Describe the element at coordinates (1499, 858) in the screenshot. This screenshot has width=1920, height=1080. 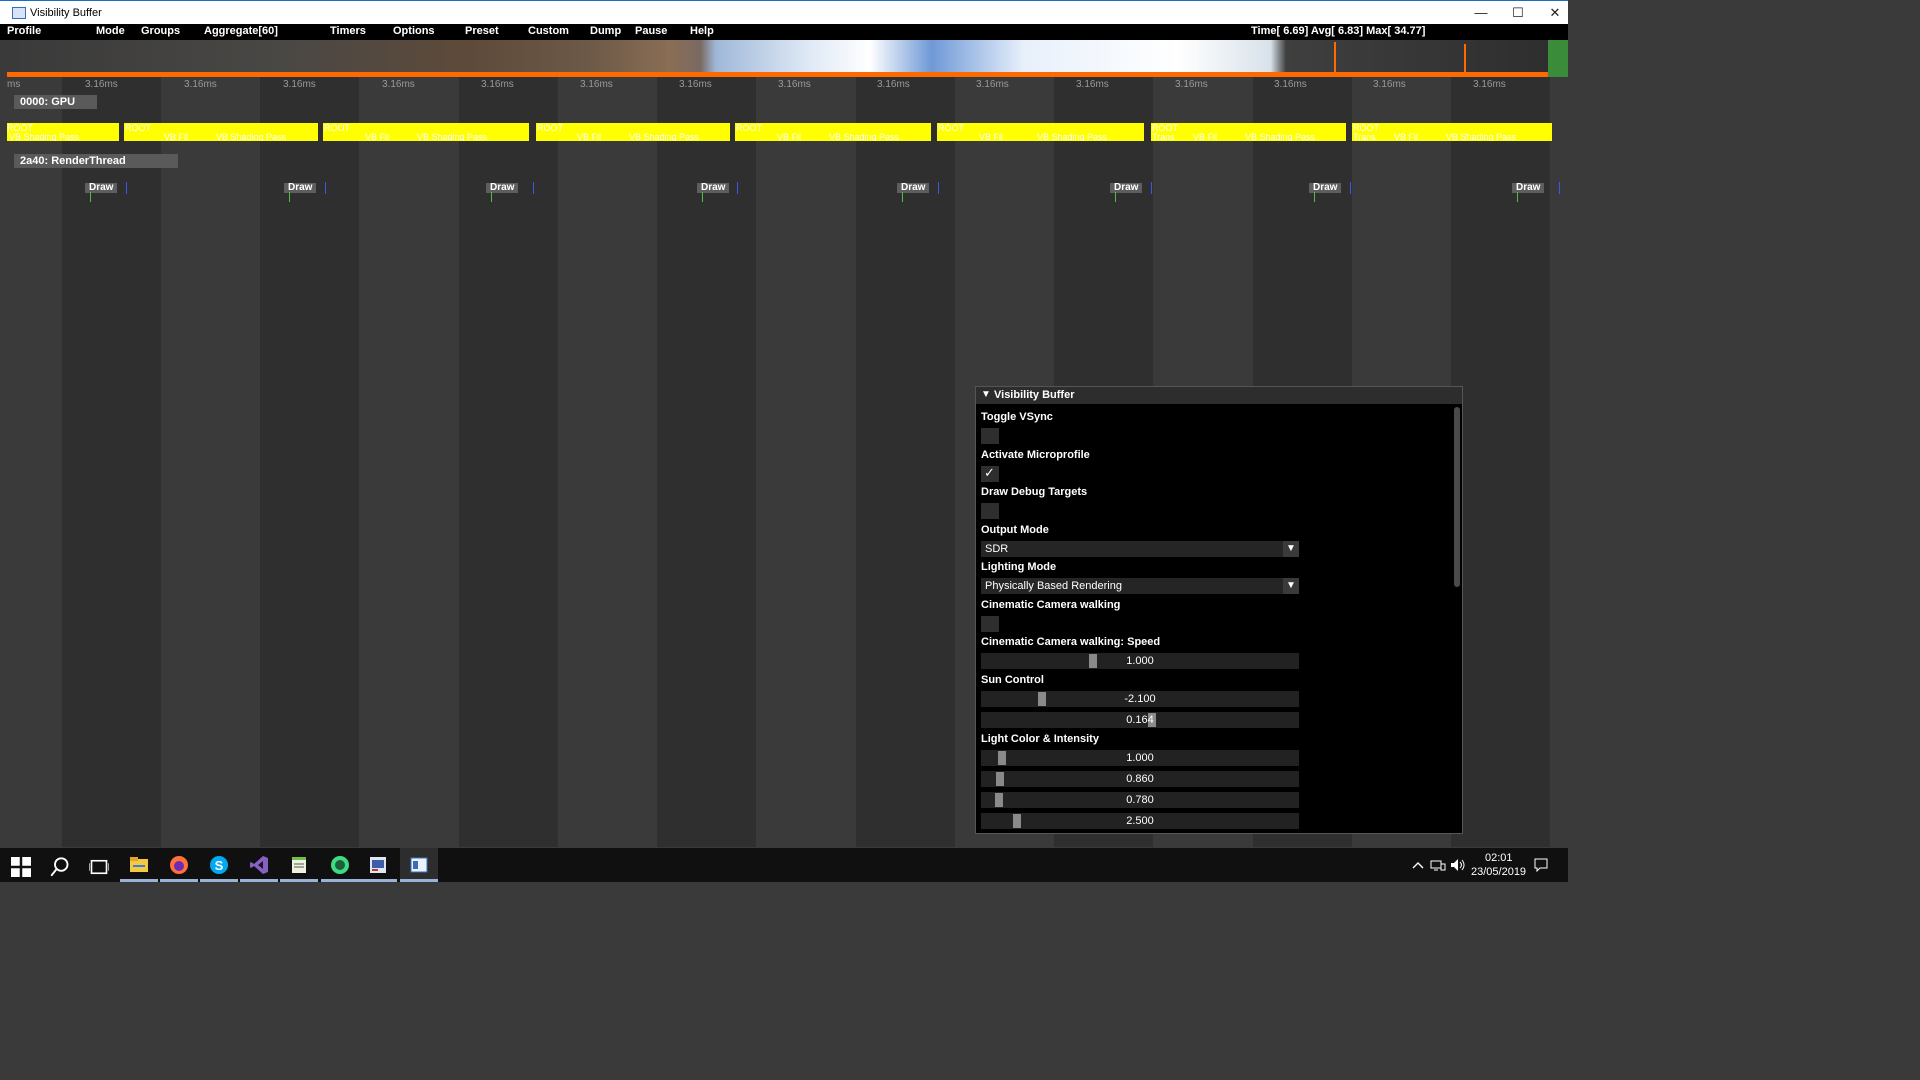
I see `clock-time: 02:01` at that location.